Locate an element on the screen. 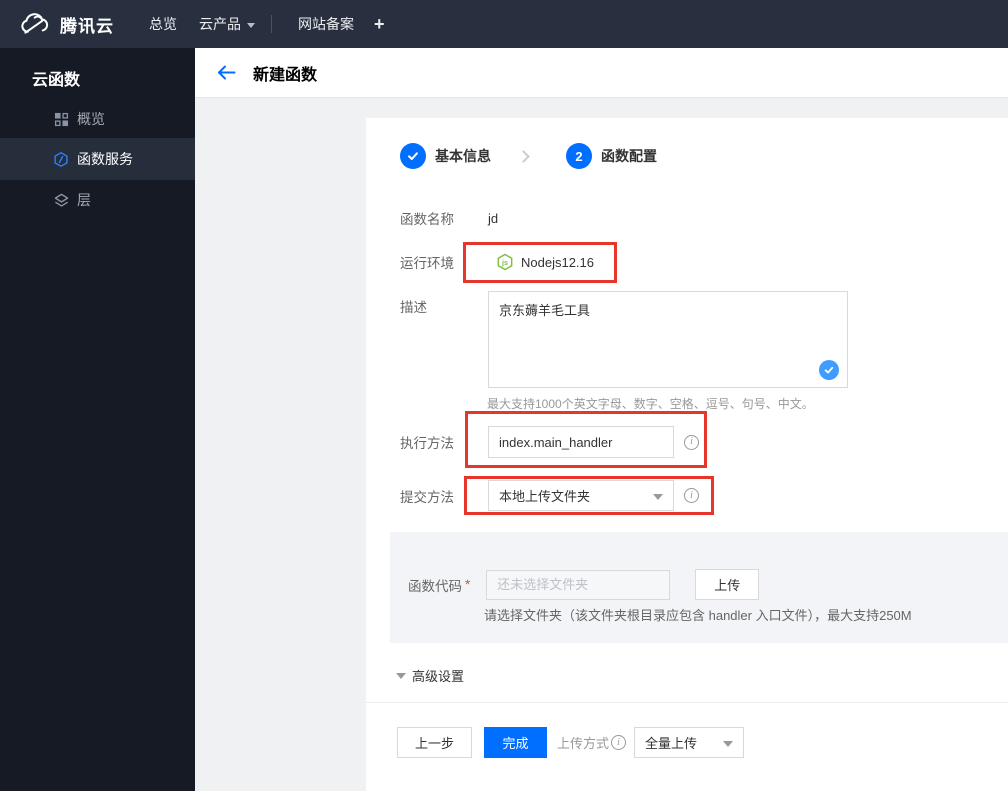  sidebar-item-function-service: 函数服务 is located at coordinates (97, 159).